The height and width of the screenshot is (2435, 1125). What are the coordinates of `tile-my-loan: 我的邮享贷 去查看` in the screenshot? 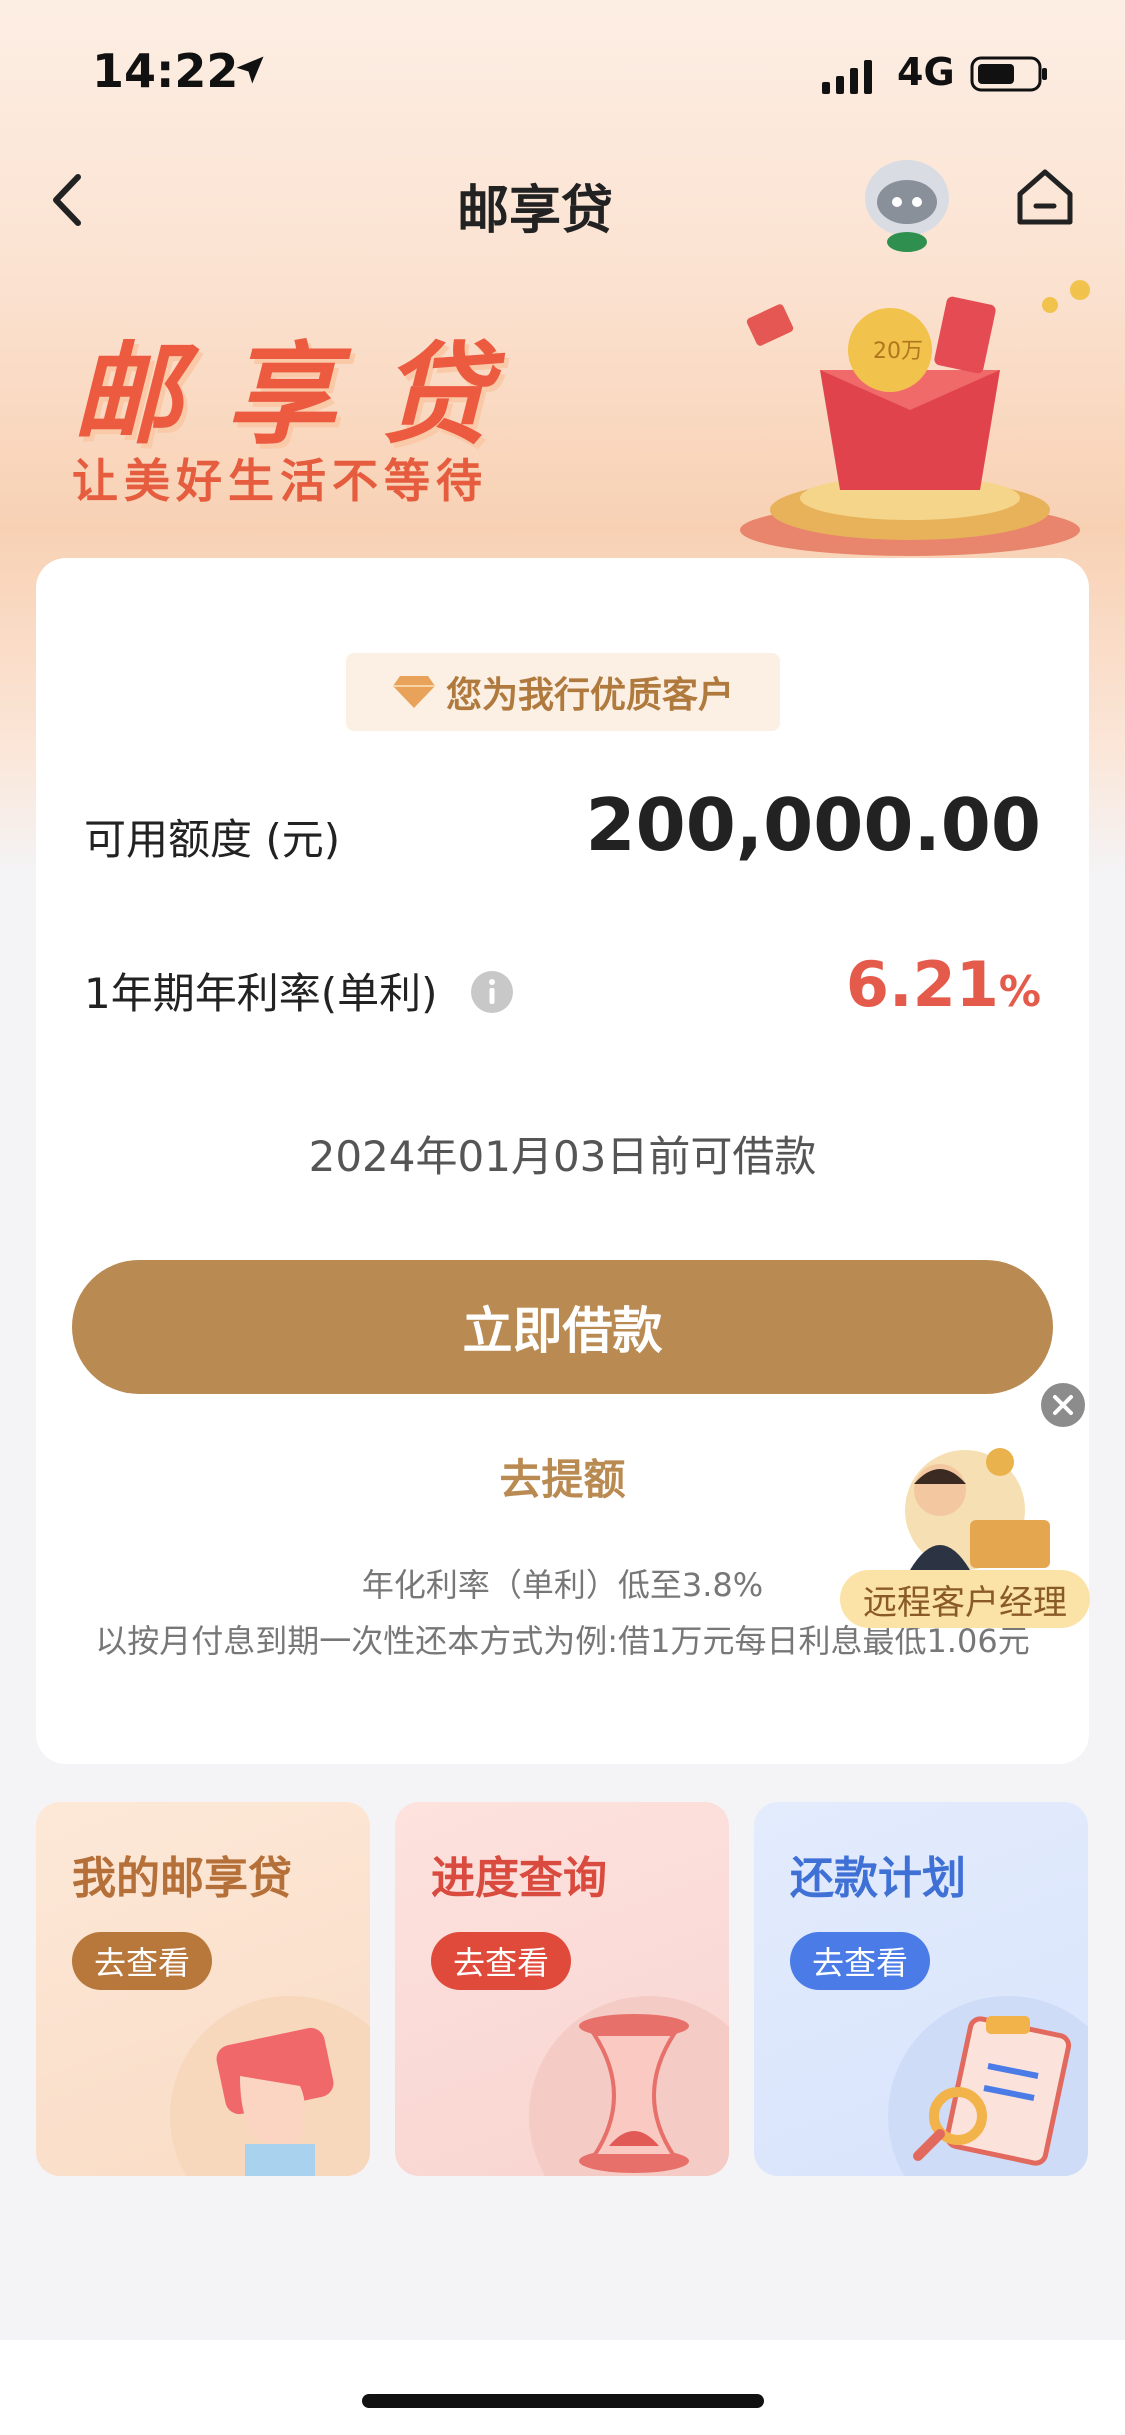 It's located at (203, 1989).